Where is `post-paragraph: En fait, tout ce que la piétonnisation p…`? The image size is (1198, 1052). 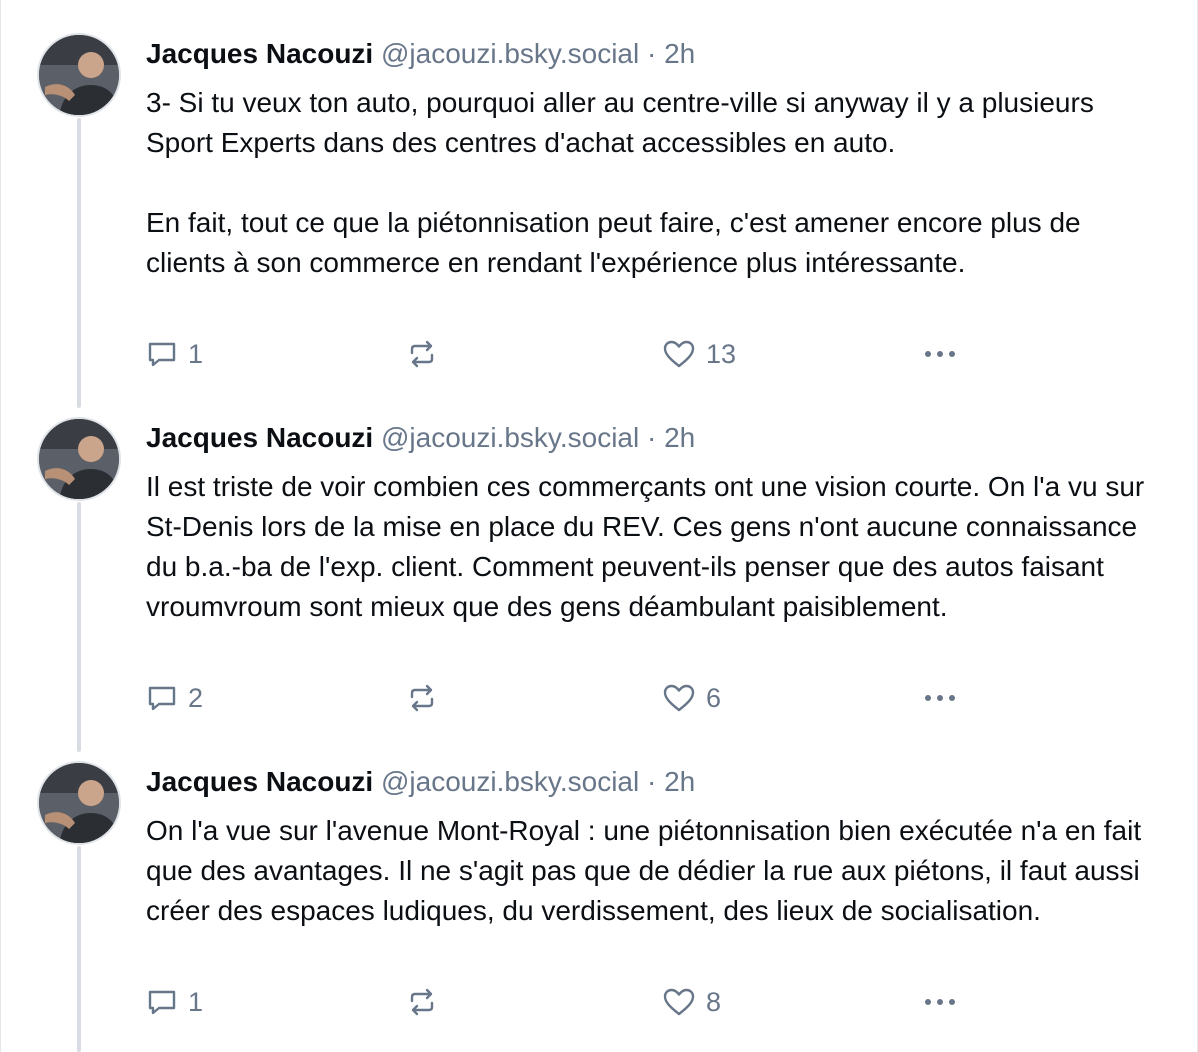
post-paragraph: En fait, tout ce que la piétonnisation p… is located at coordinates (613, 242).